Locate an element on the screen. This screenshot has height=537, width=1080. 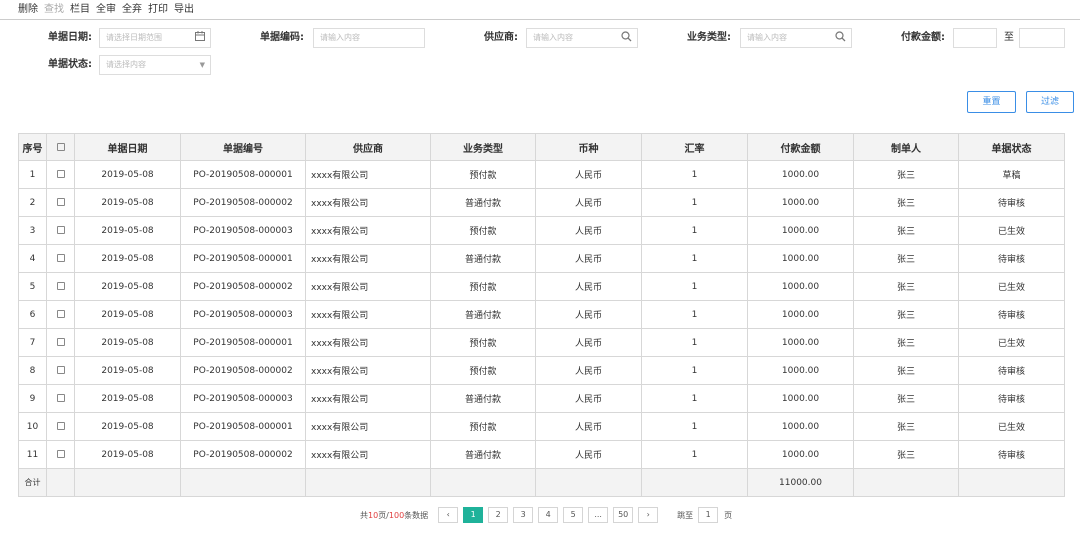
view-button: 查找 is located at coordinates (54, 10).